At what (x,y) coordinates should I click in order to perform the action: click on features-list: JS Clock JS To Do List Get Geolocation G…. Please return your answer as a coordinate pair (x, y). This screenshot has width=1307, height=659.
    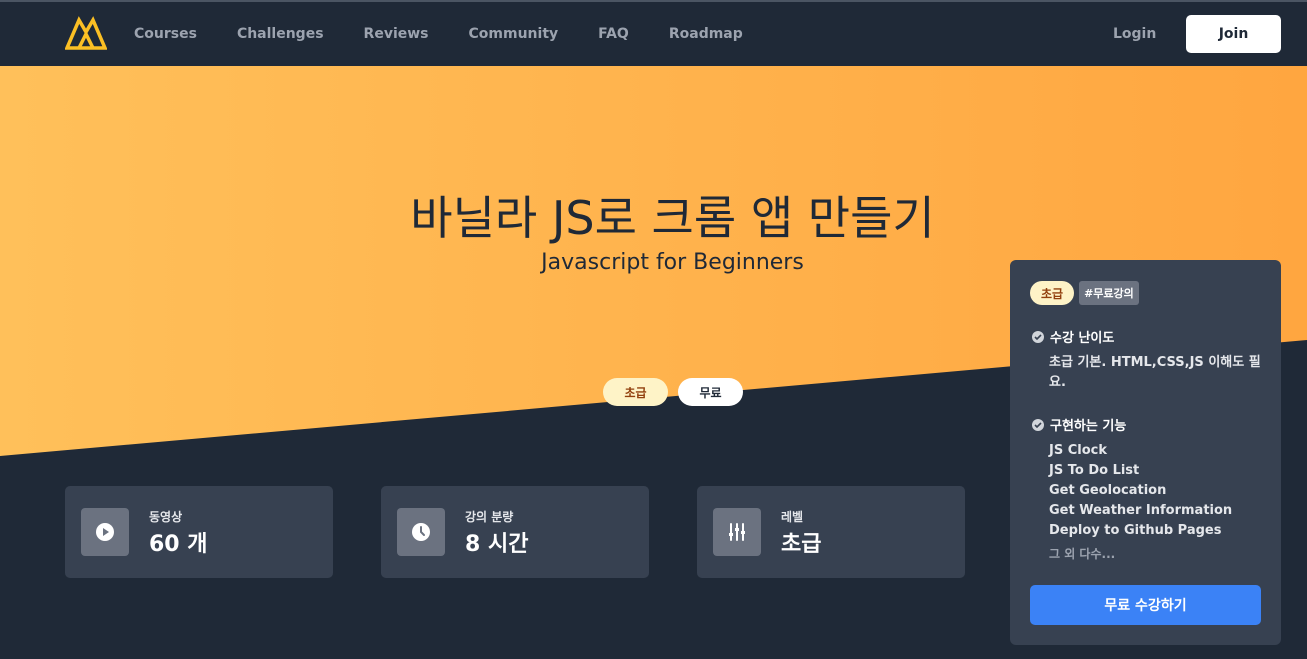
    Looking at the image, I should click on (1140, 491).